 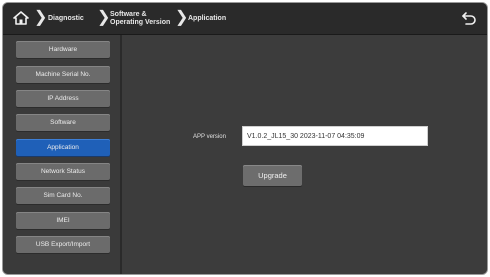 I want to click on sidebar-item-software: Software, so click(x=63, y=122).